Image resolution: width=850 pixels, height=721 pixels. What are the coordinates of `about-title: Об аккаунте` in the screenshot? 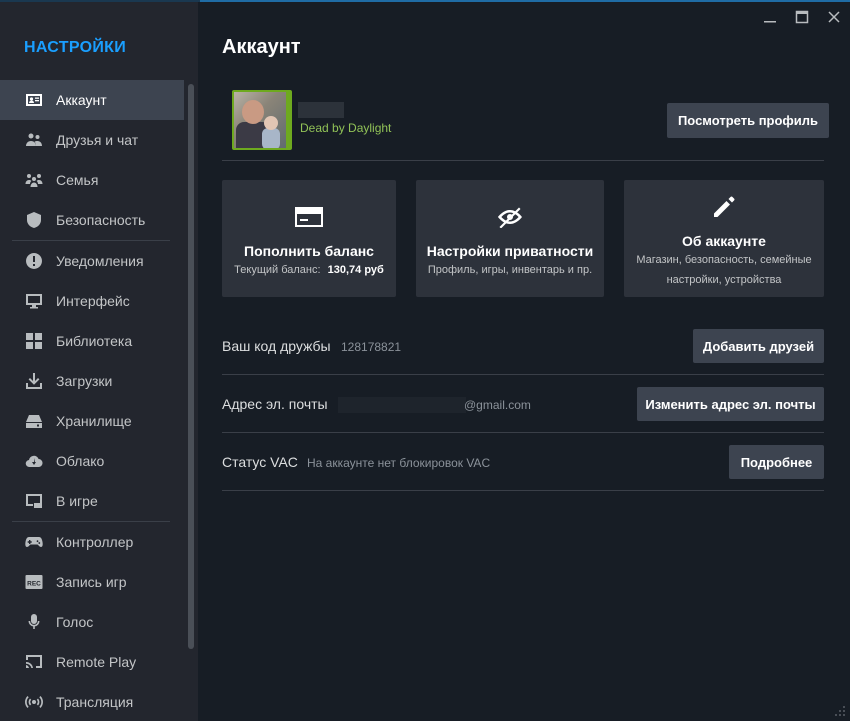 It's located at (724, 241).